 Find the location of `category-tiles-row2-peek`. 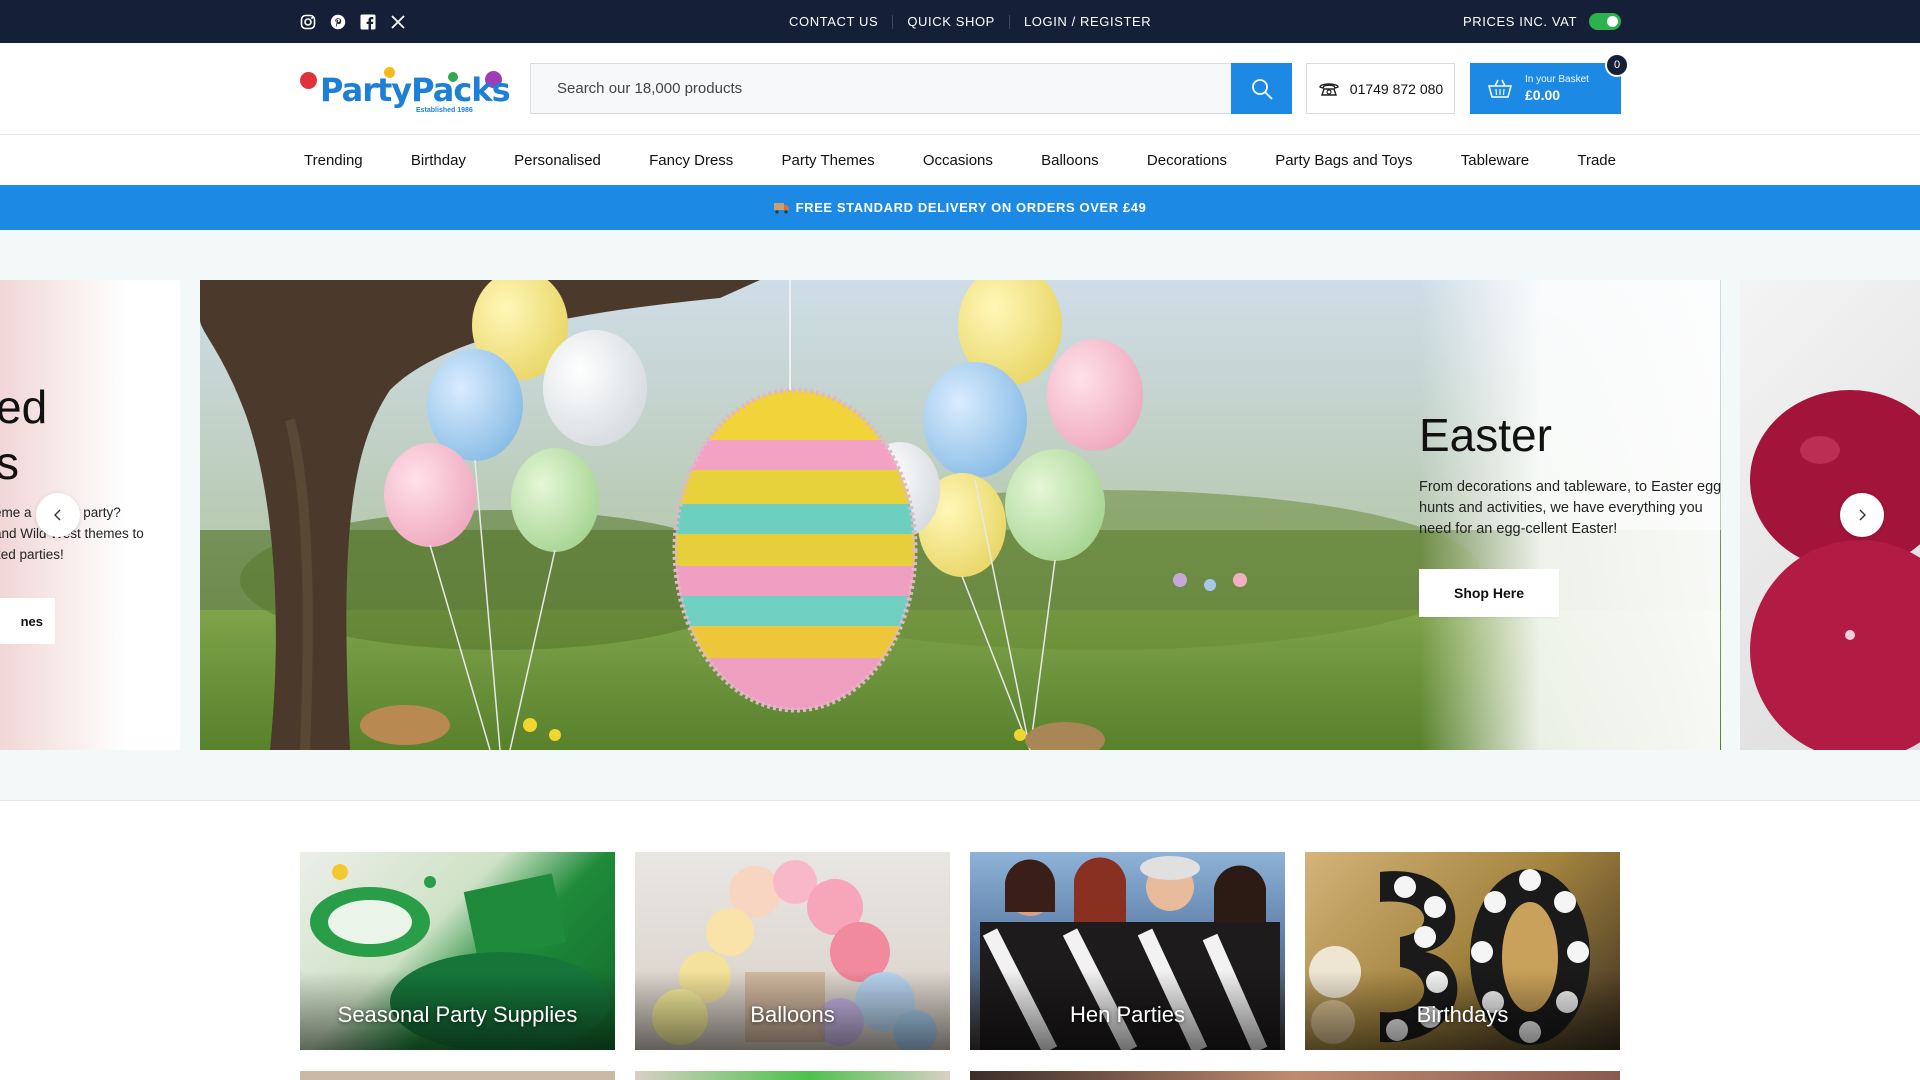

category-tiles-row2-peek is located at coordinates (960, 1075).